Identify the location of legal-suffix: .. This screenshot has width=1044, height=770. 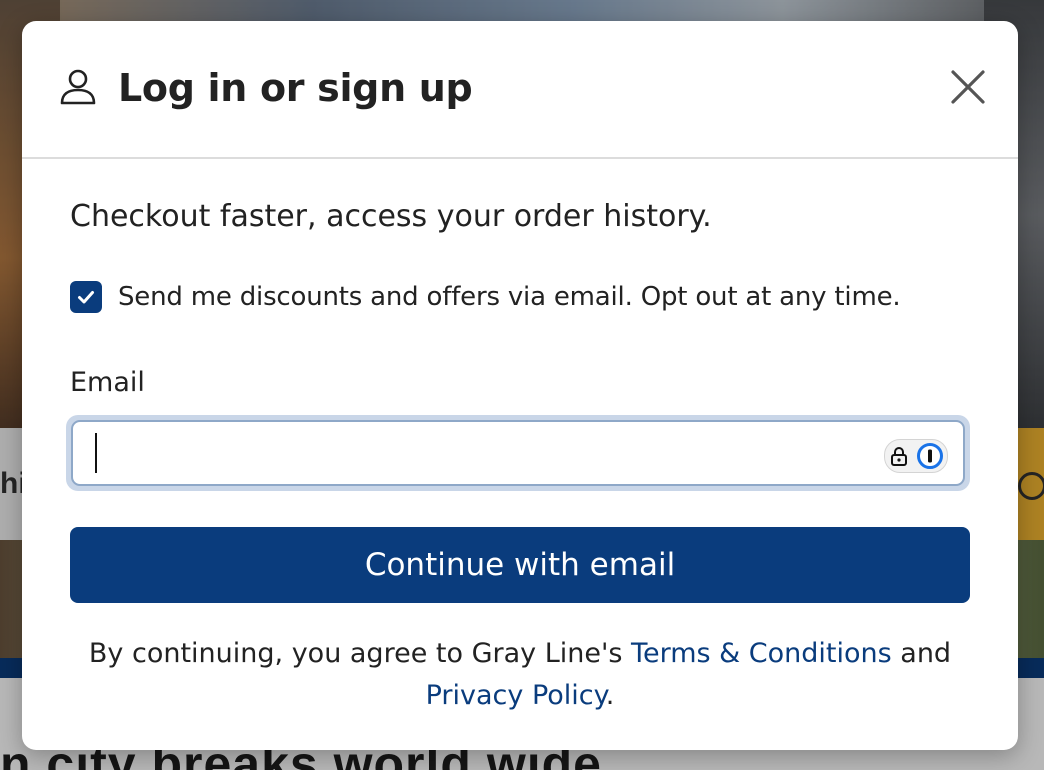
(610, 695).